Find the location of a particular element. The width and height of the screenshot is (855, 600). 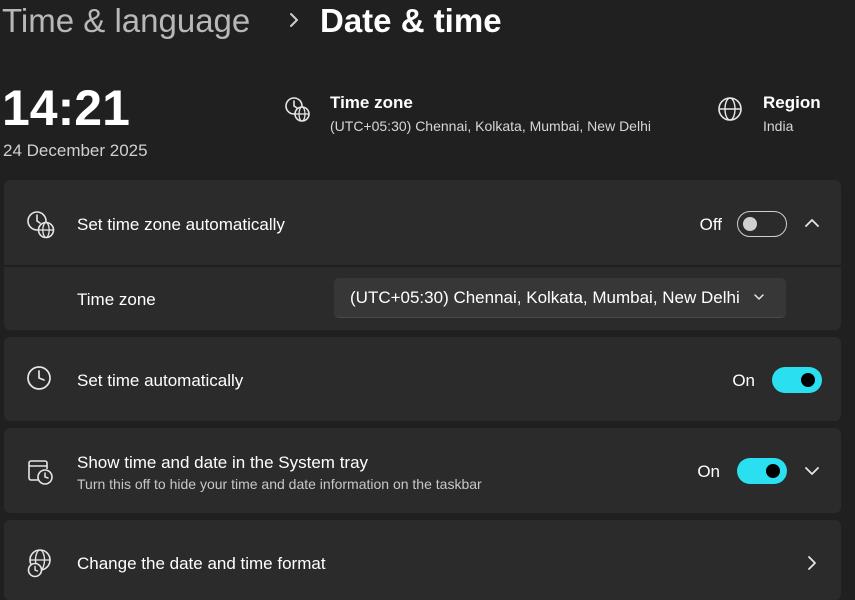

time-zone-setting-label: Time zone is located at coordinates (116, 299).